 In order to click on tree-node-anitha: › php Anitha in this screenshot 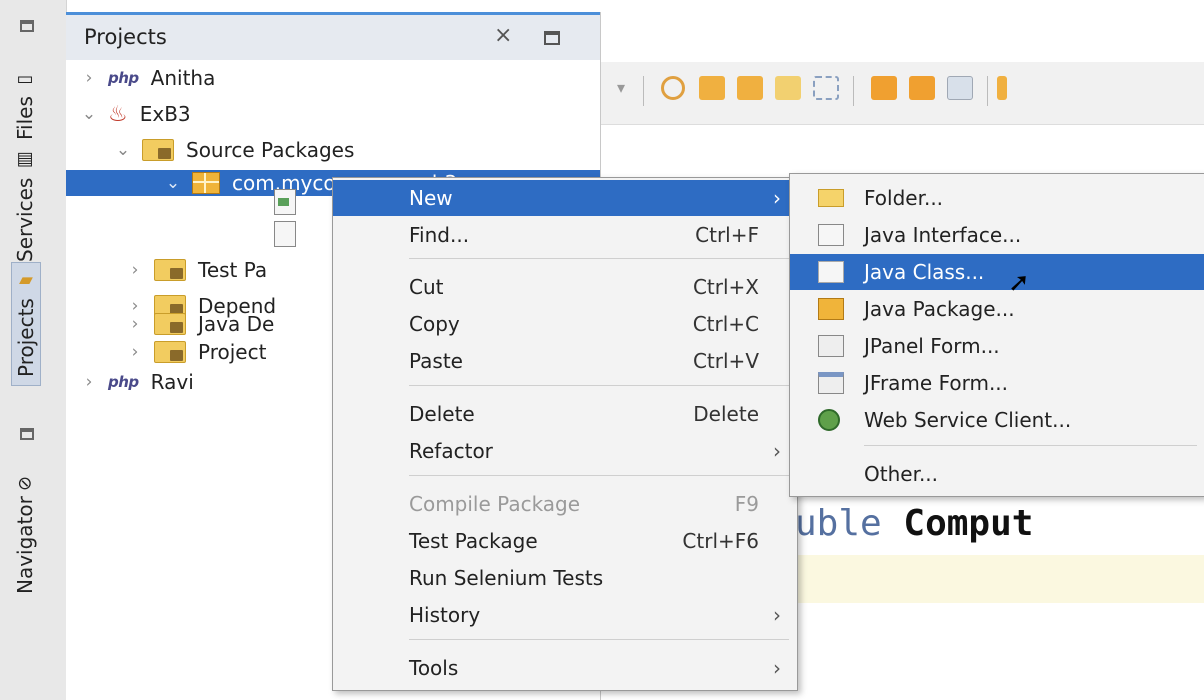, I will do `click(147, 78)`.